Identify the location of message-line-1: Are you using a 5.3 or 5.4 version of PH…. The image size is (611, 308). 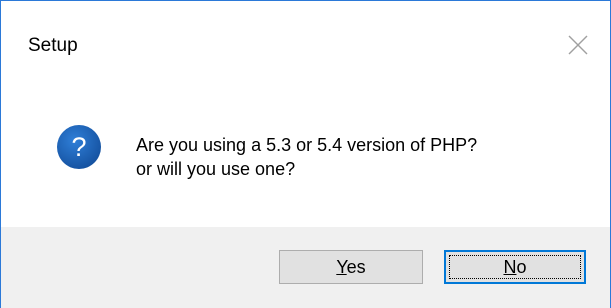
(307, 145).